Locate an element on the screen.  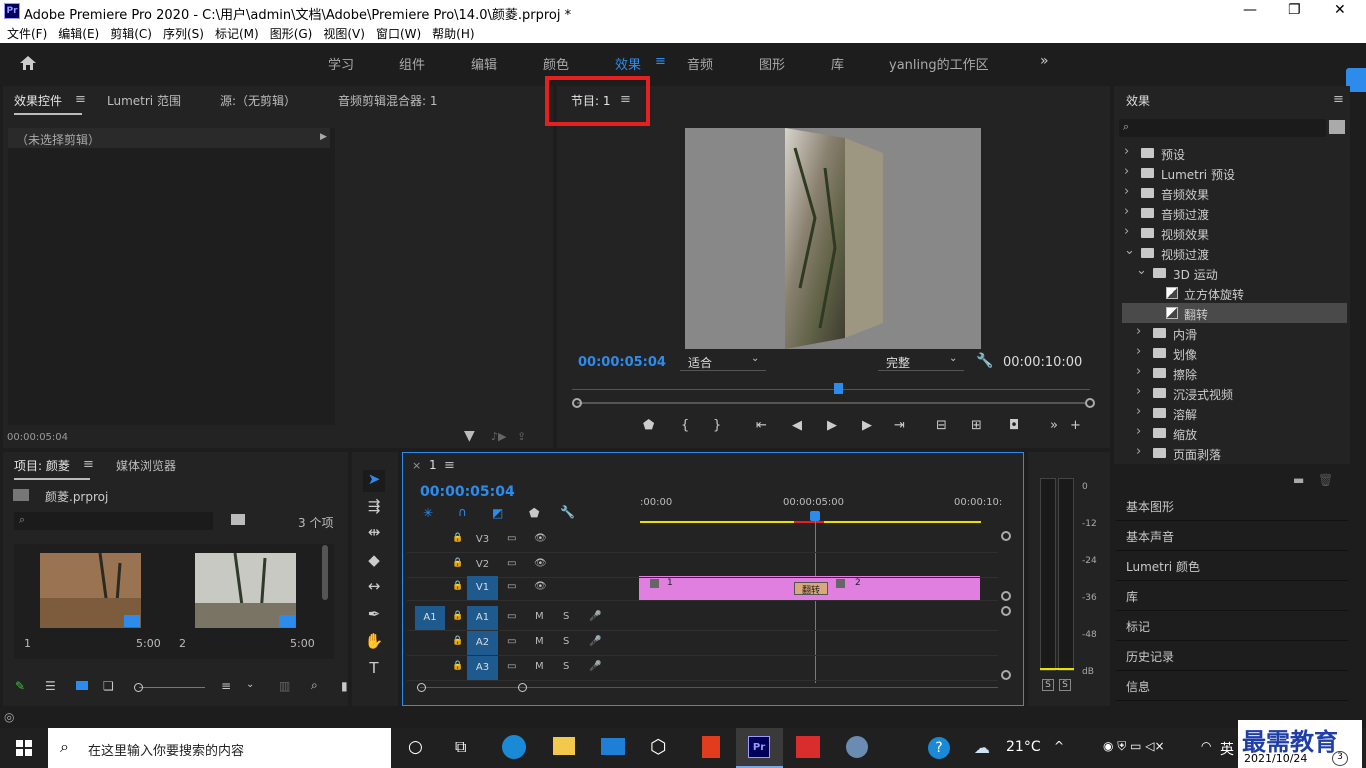
search-icon: ⌕ is located at coordinates (314, 685).